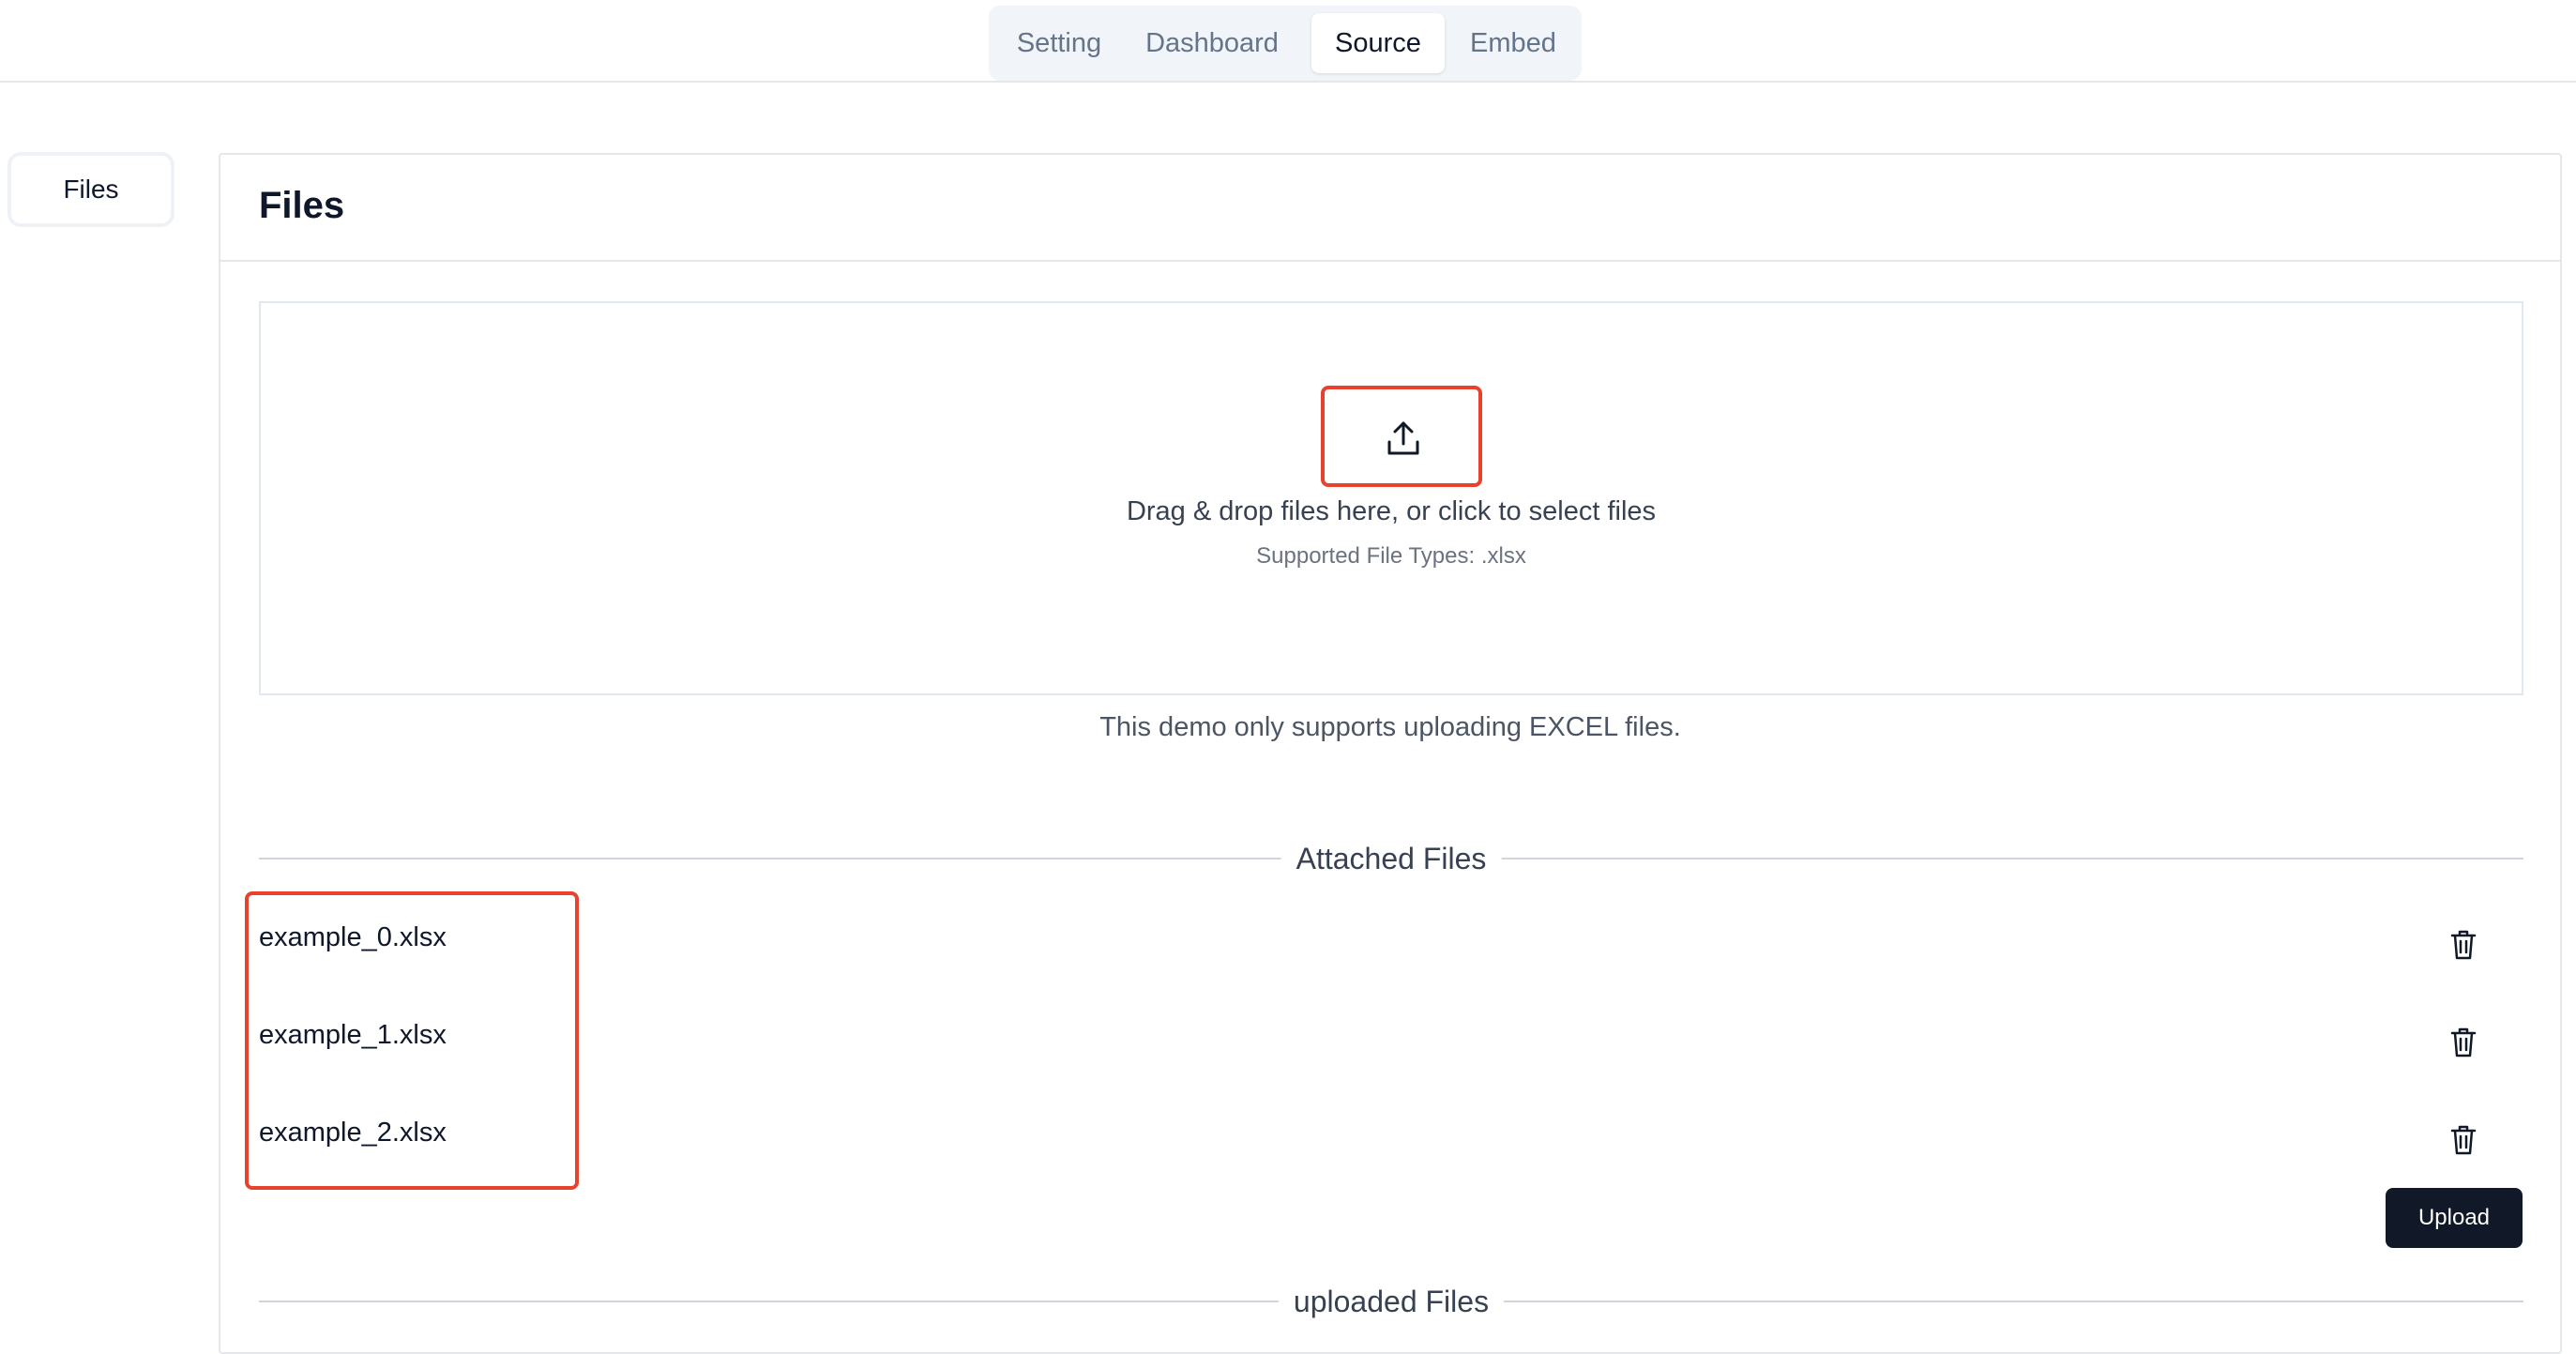  I want to click on upload-button: Upload, so click(2454, 1218).